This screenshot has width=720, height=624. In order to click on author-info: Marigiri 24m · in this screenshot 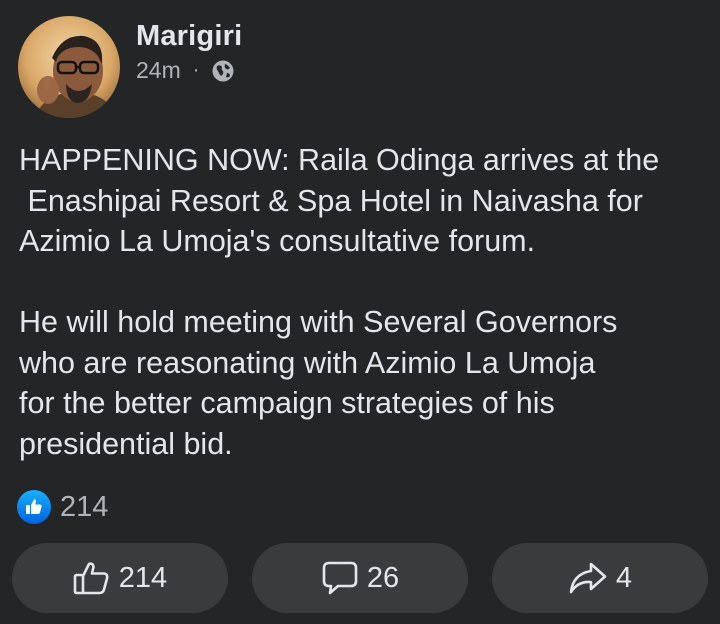, I will do `click(189, 52)`.